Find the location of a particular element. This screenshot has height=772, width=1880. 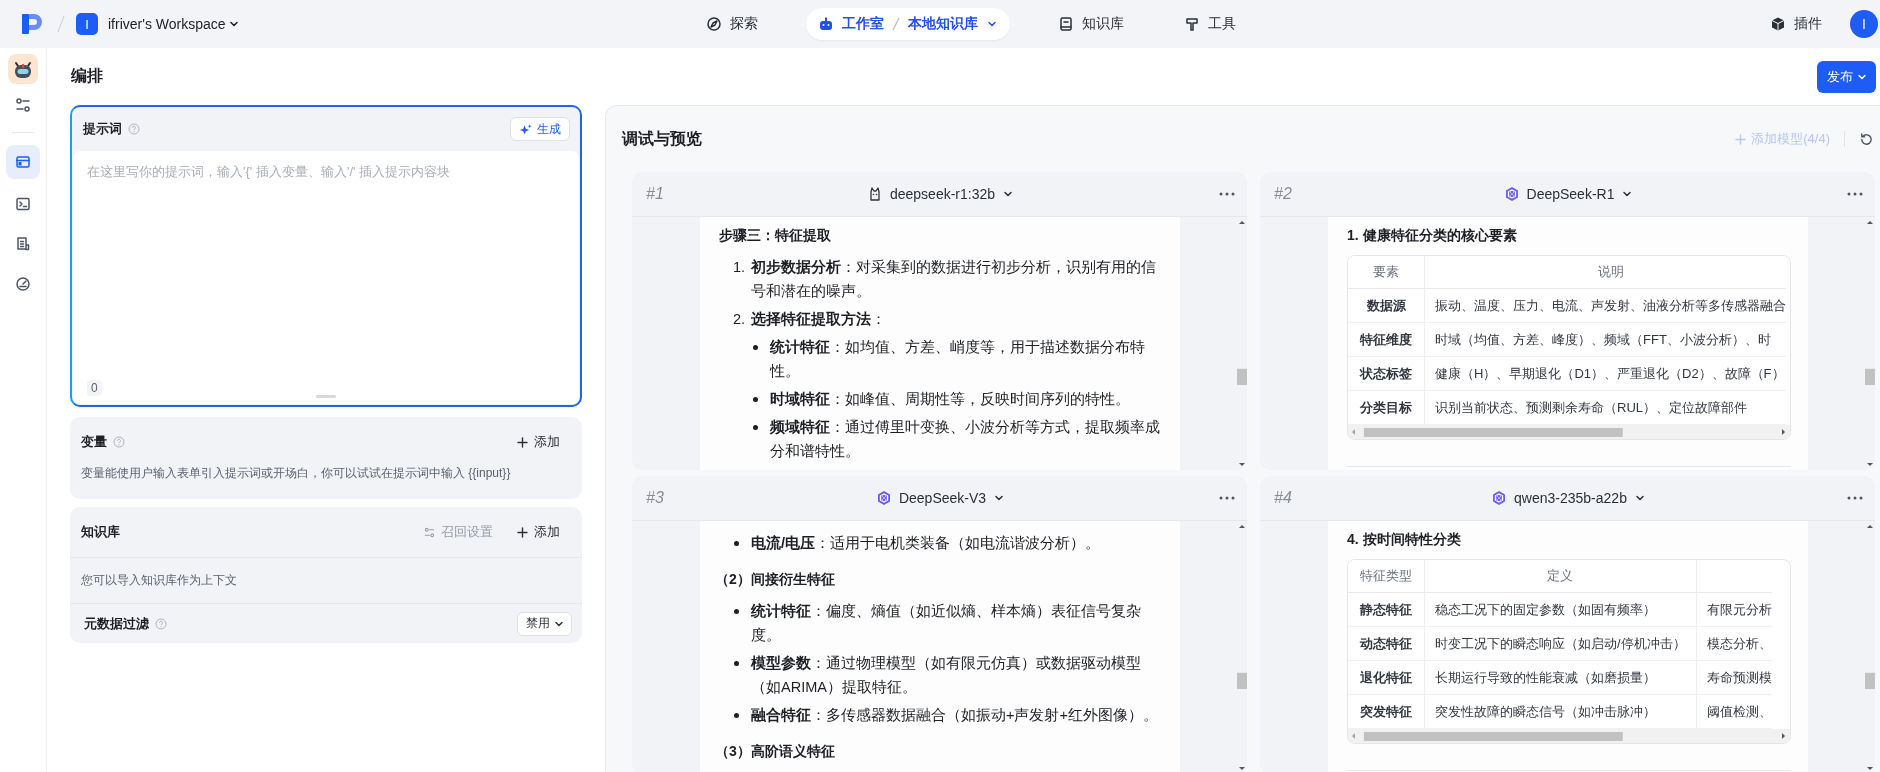

nav-tab: 知识库 is located at coordinates (1091, 24).